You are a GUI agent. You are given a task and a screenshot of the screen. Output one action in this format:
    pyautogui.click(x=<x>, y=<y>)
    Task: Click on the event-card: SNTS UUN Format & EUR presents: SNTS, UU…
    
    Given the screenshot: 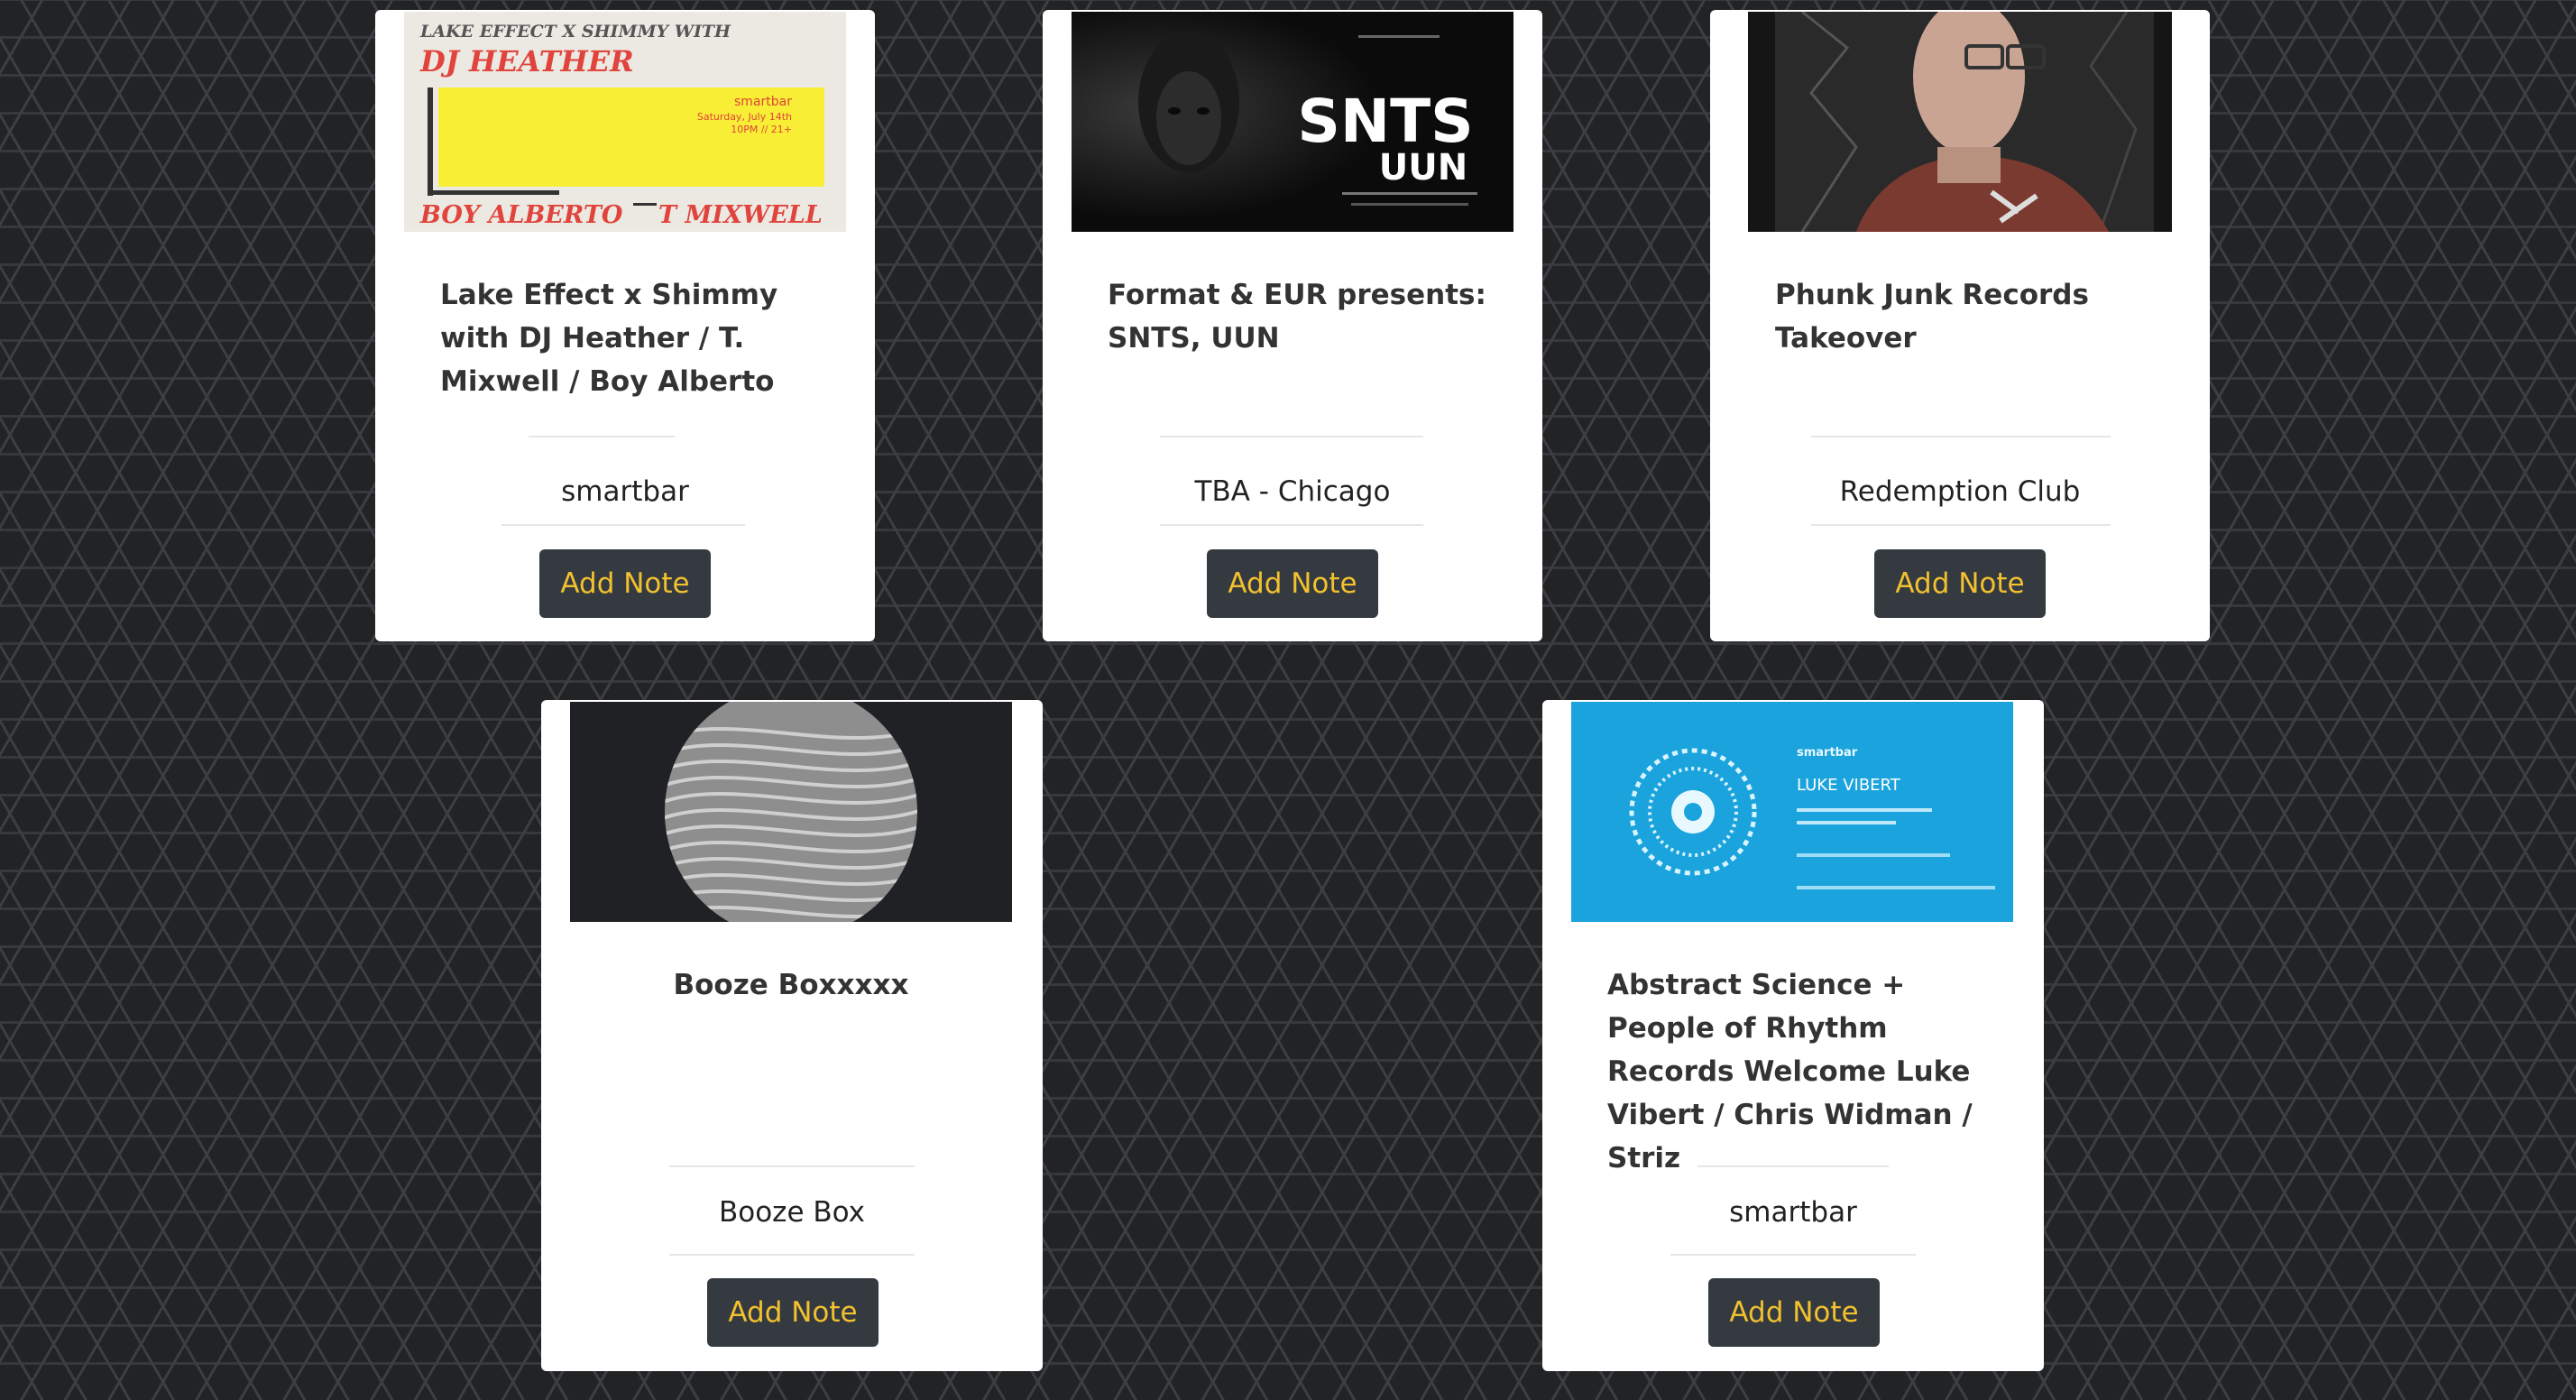 What is the action you would take?
    pyautogui.click(x=1293, y=325)
    